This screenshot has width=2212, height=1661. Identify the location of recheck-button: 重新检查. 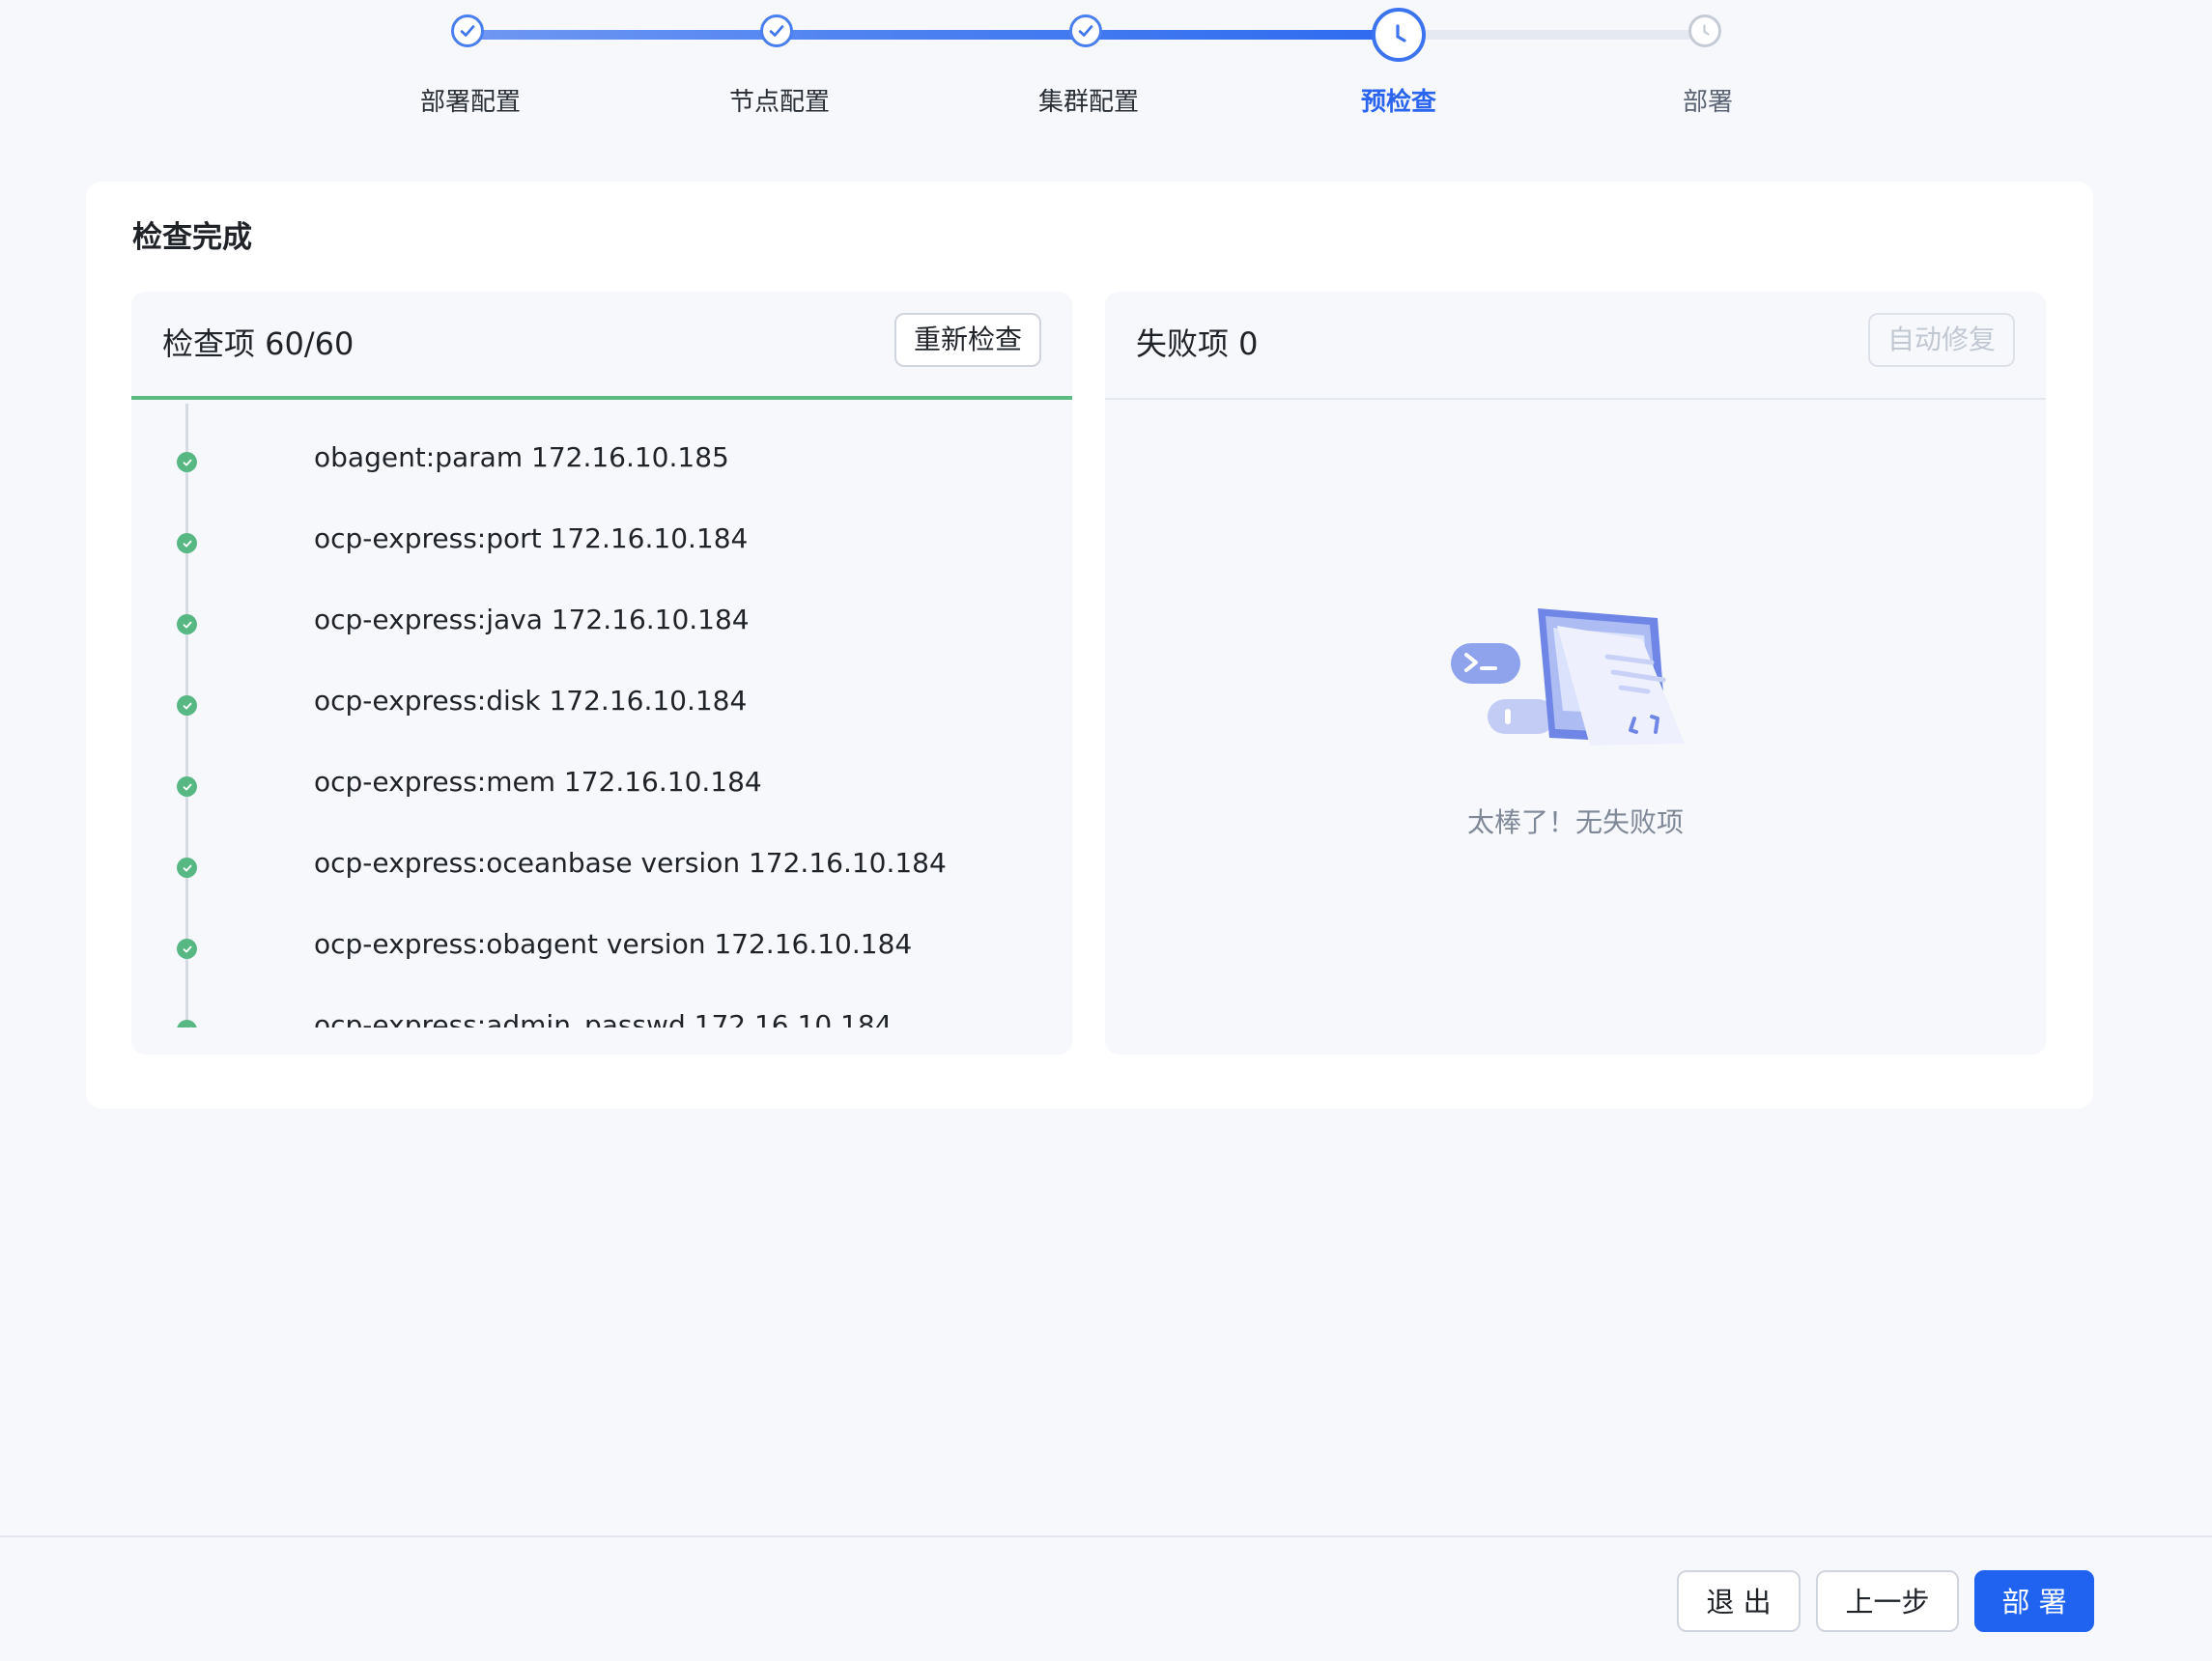
(967, 340).